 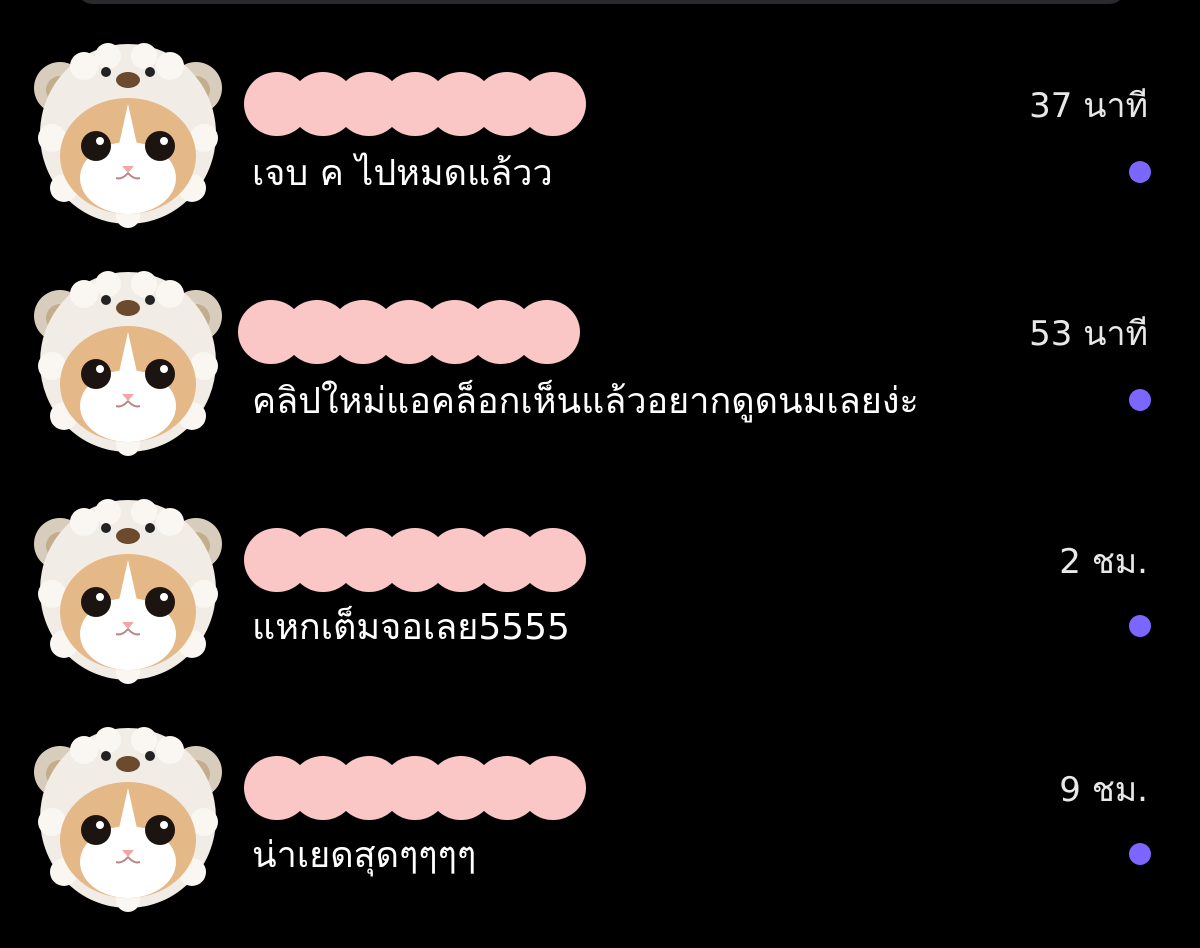 What do you see at coordinates (402, 173) in the screenshot?
I see `message-preview: เจบ ค ไปหมดแล้วว` at bounding box center [402, 173].